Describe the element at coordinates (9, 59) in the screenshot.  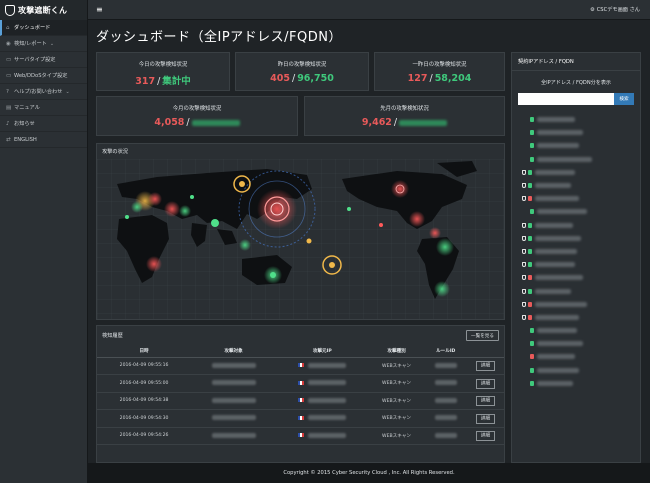
I see `server-icon: ▭` at that location.